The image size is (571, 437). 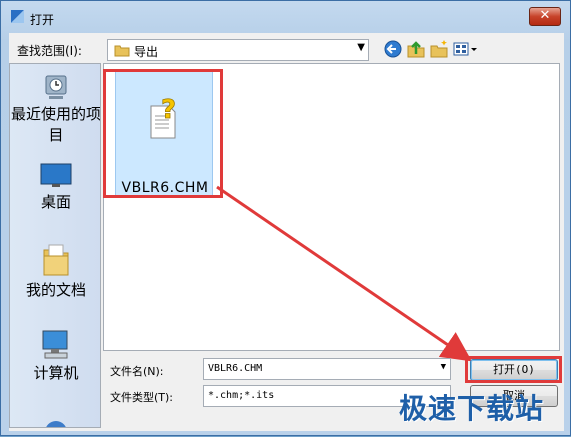 I want to click on filetype-value: *.chm;*.its, so click(x=241, y=395).